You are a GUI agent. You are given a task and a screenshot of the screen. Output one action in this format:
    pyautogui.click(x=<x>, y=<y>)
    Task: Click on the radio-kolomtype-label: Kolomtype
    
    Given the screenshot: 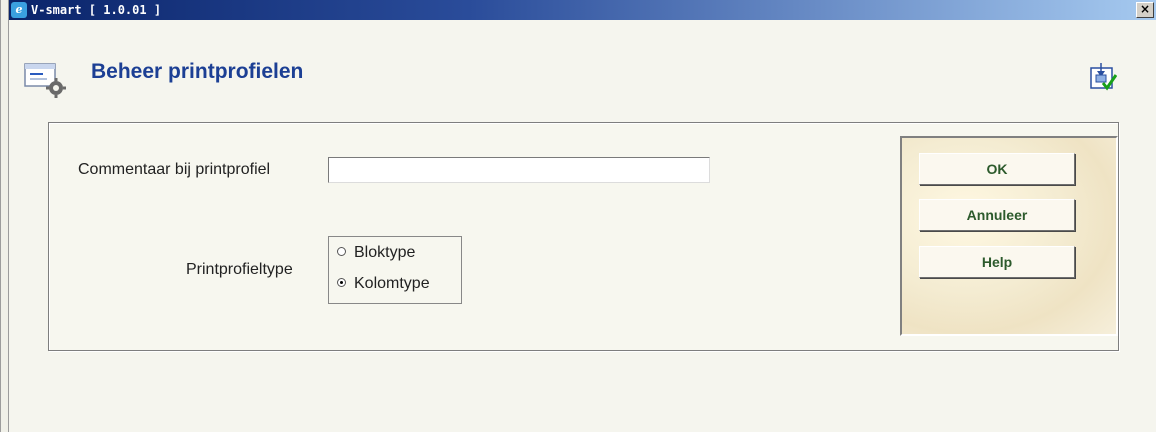 What is the action you would take?
    pyautogui.click(x=392, y=283)
    